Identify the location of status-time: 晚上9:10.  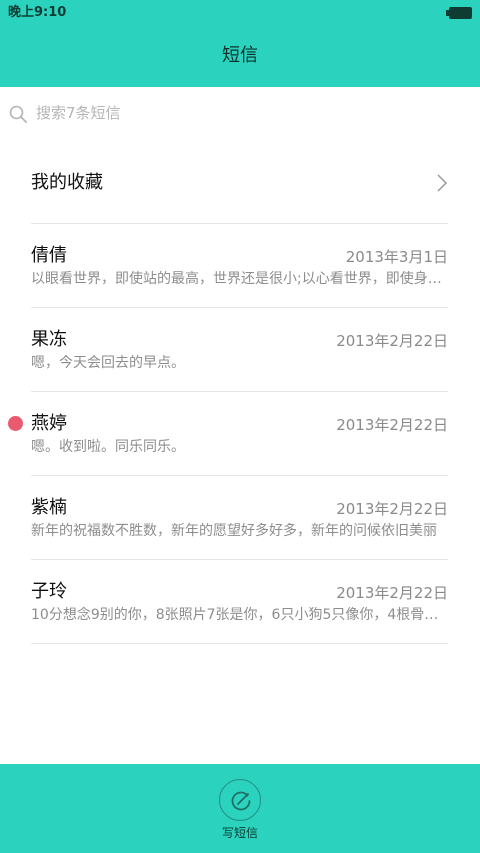
(37, 12).